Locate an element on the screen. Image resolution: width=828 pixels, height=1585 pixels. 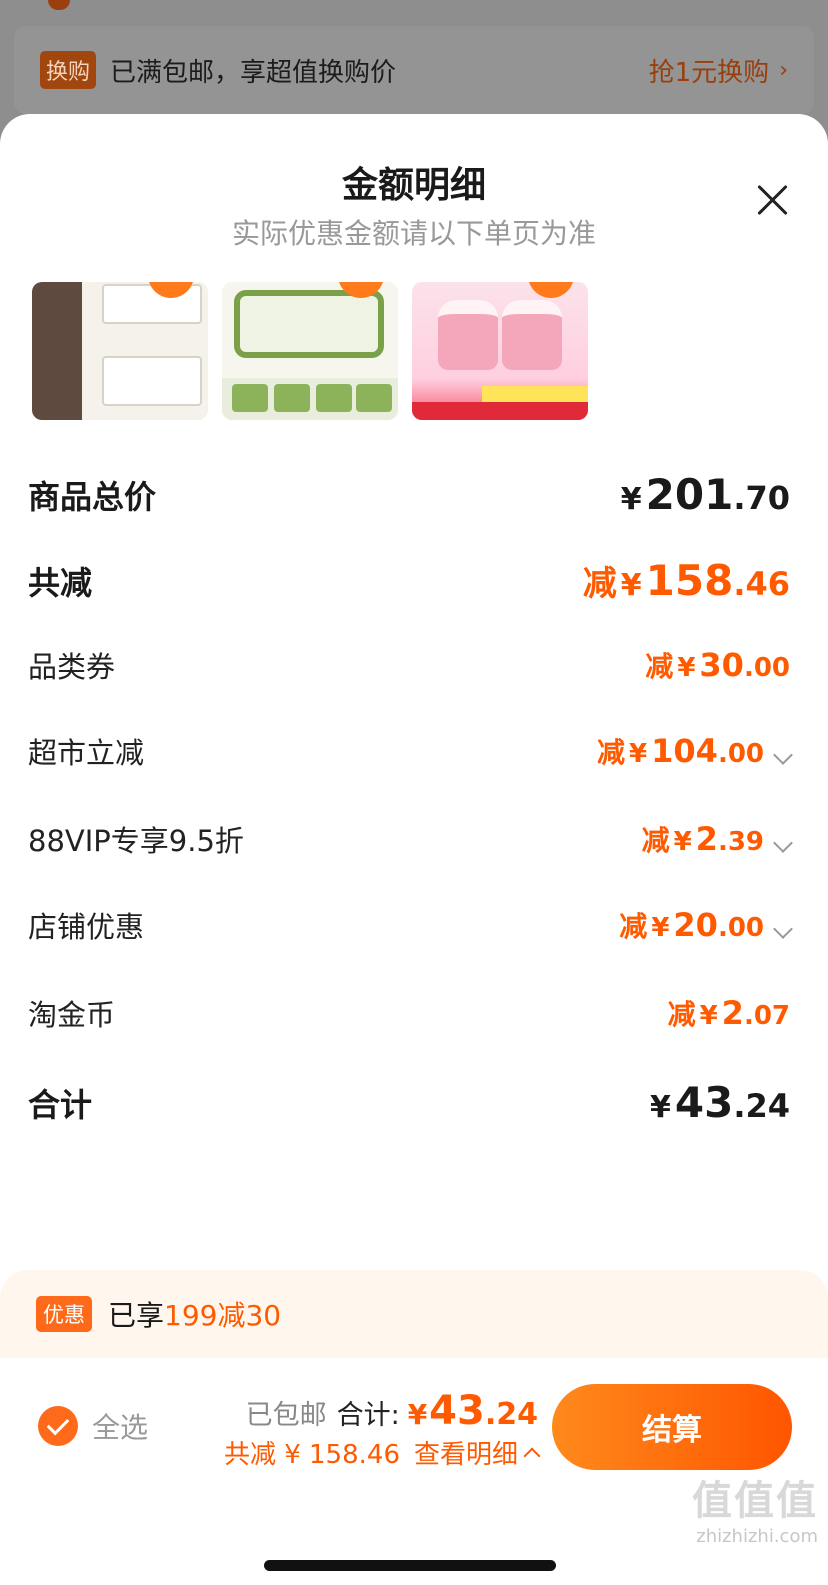
row-amount: 减 ¥ 104 .00 is located at coordinates (695, 751).